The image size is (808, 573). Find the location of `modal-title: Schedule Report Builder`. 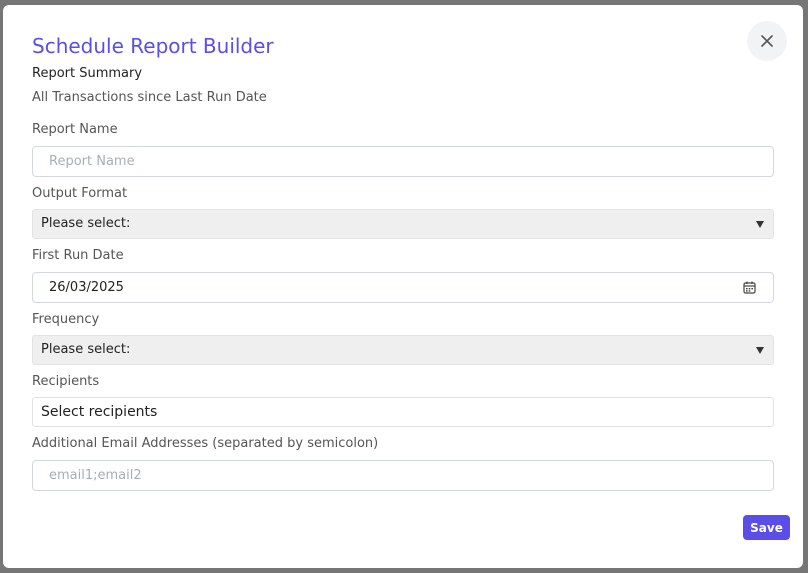

modal-title: Schedule Report Builder is located at coordinates (153, 46).